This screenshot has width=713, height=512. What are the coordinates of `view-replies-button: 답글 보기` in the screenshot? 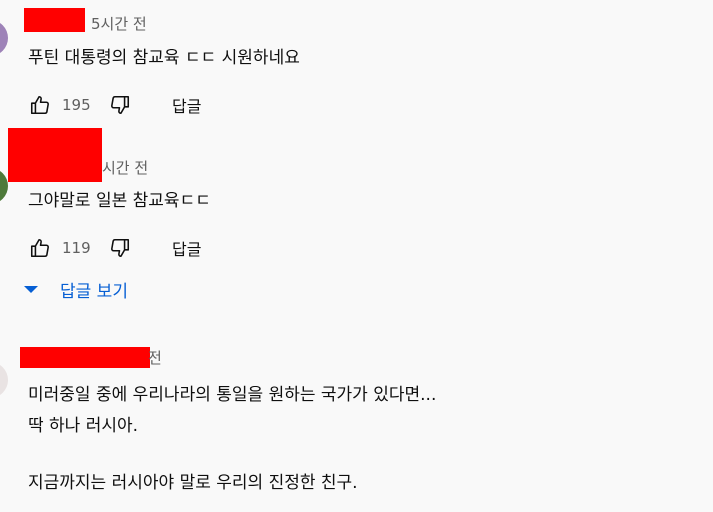 It's located at (76, 289).